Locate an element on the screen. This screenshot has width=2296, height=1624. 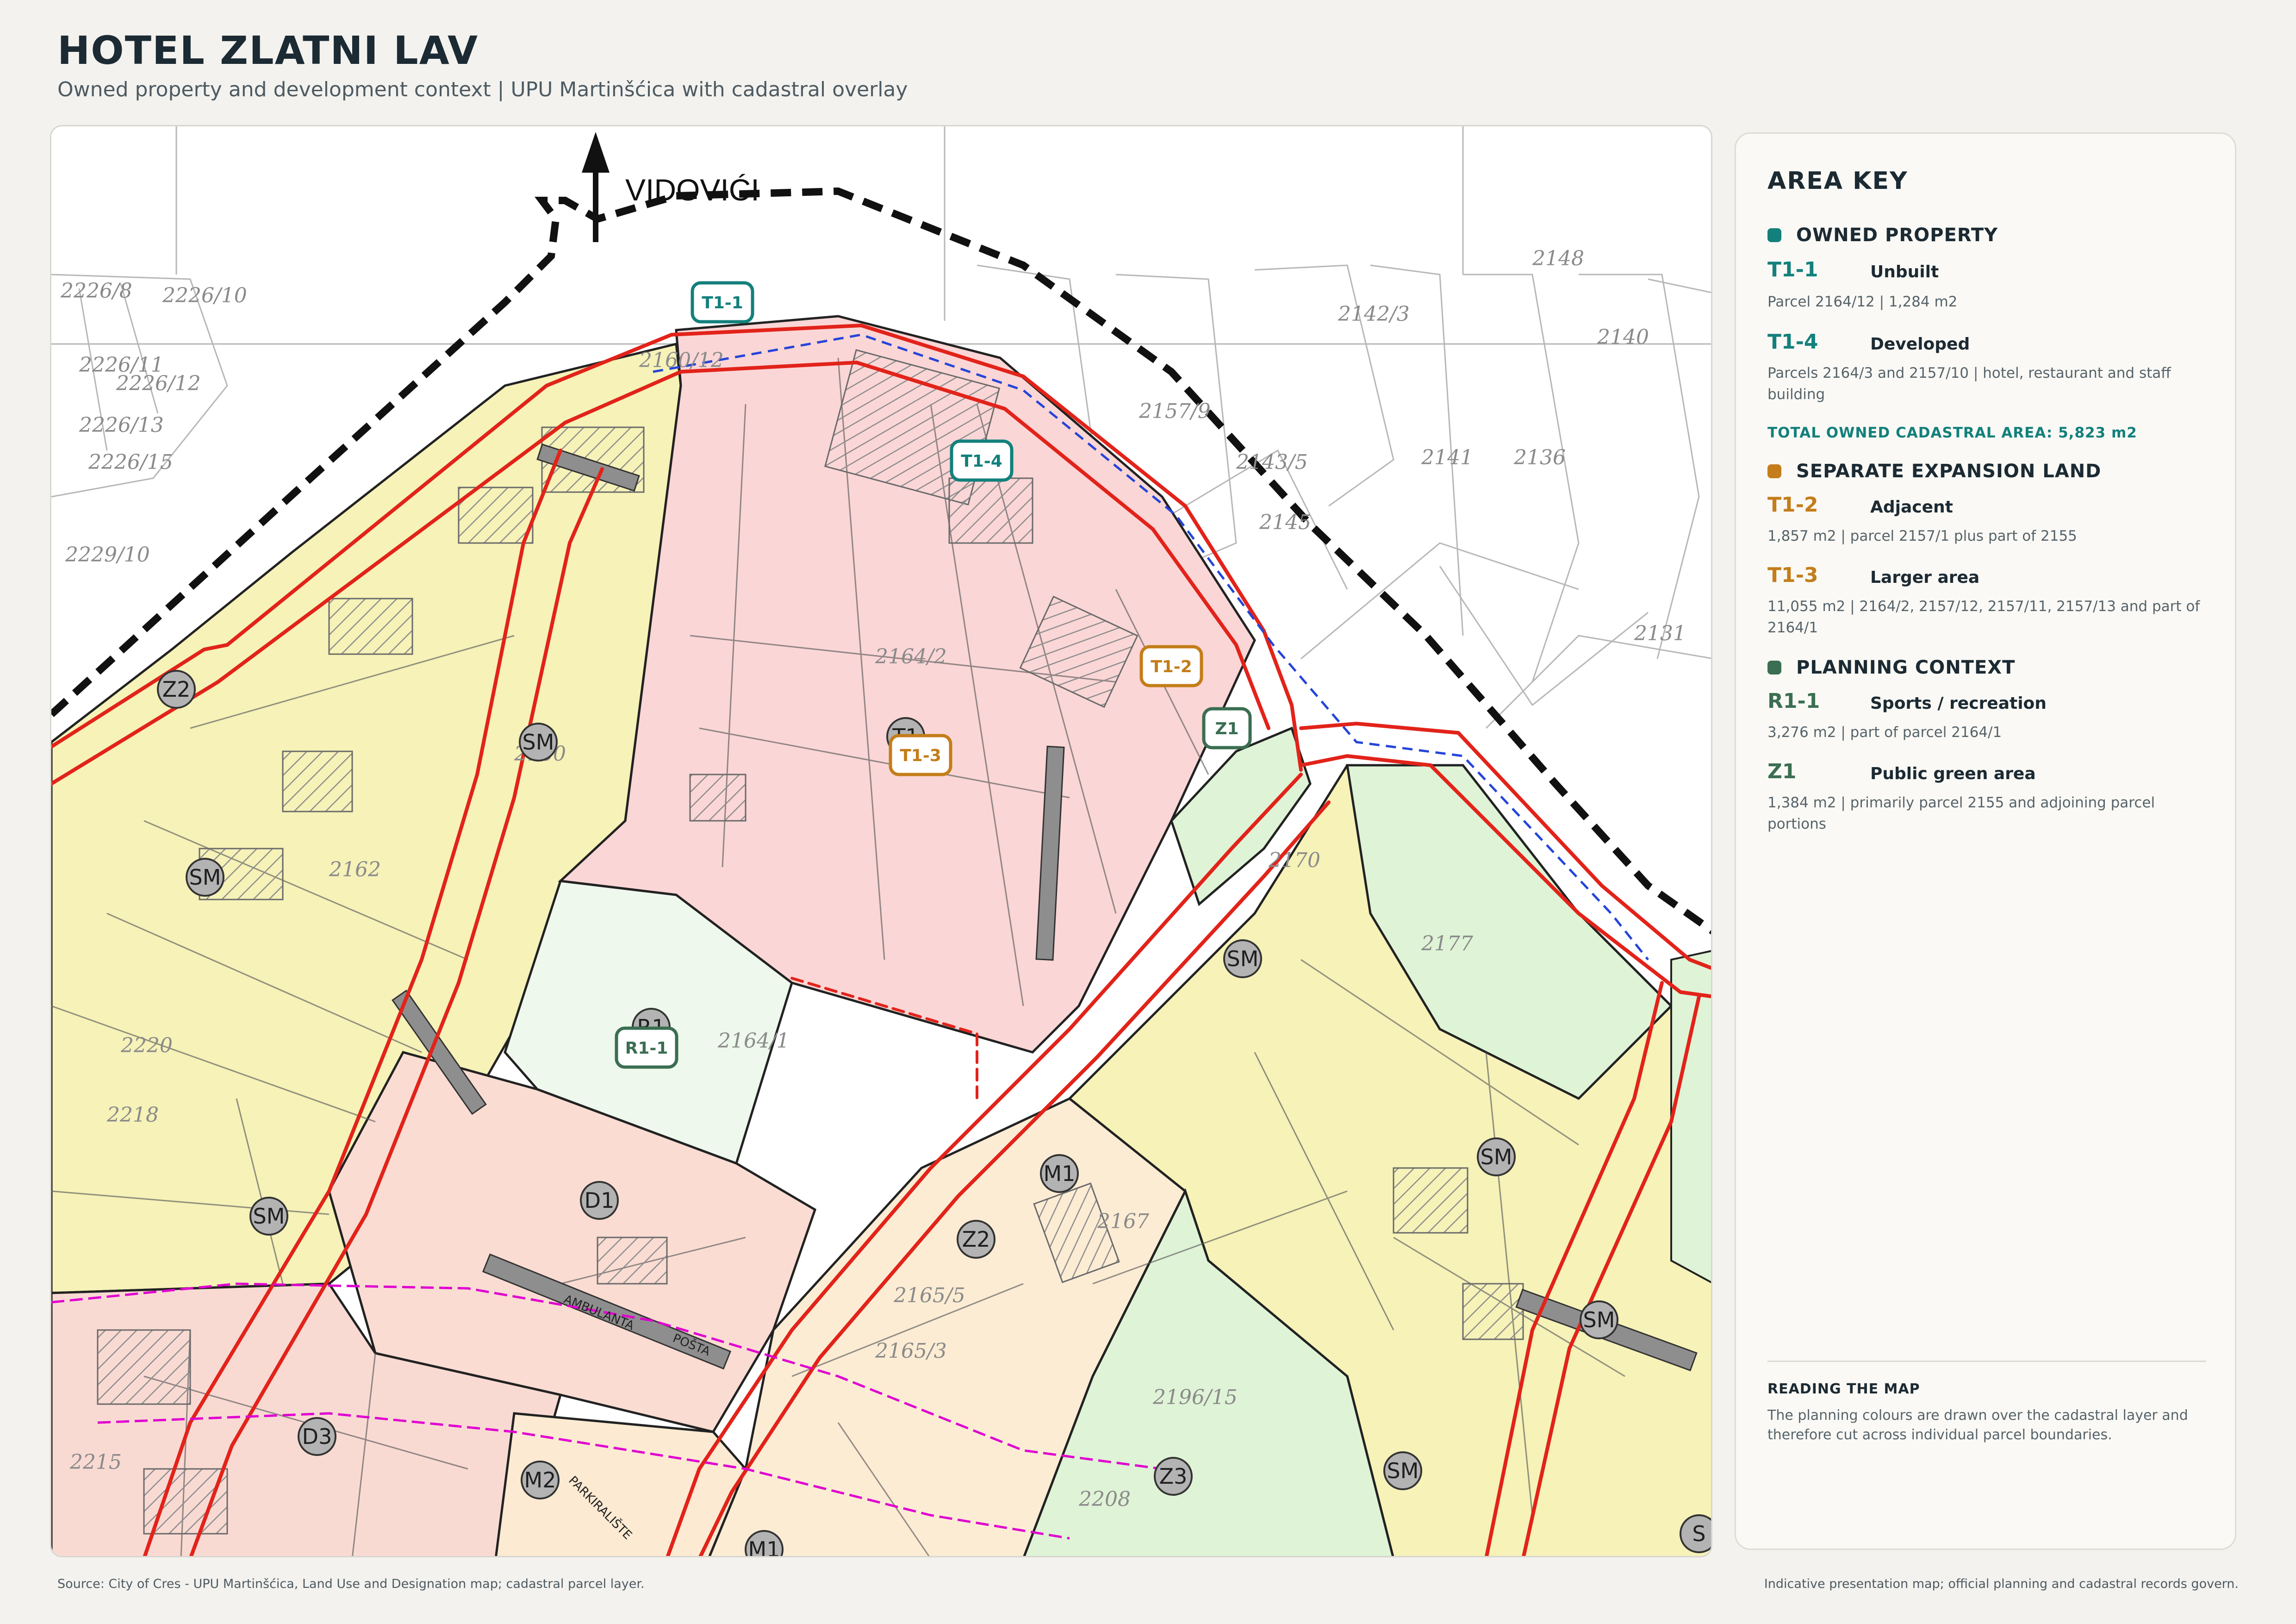
parcel-number: 2208 is located at coordinates (1104, 1499).